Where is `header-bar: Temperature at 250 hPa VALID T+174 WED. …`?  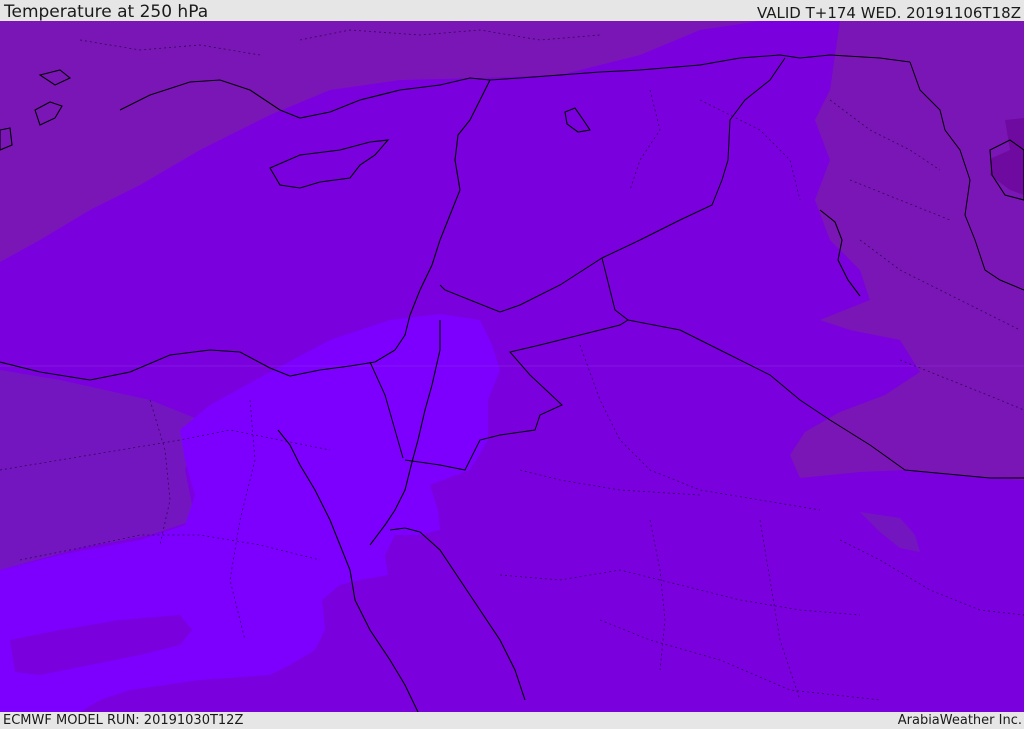
header-bar: Temperature at 250 hPa VALID T+174 WED. … is located at coordinates (512, 10).